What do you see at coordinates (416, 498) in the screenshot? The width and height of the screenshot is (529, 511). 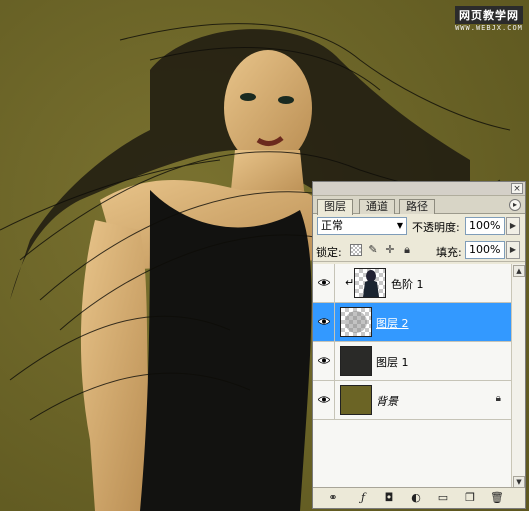 I see `adjustment-icon: ◐` at bounding box center [416, 498].